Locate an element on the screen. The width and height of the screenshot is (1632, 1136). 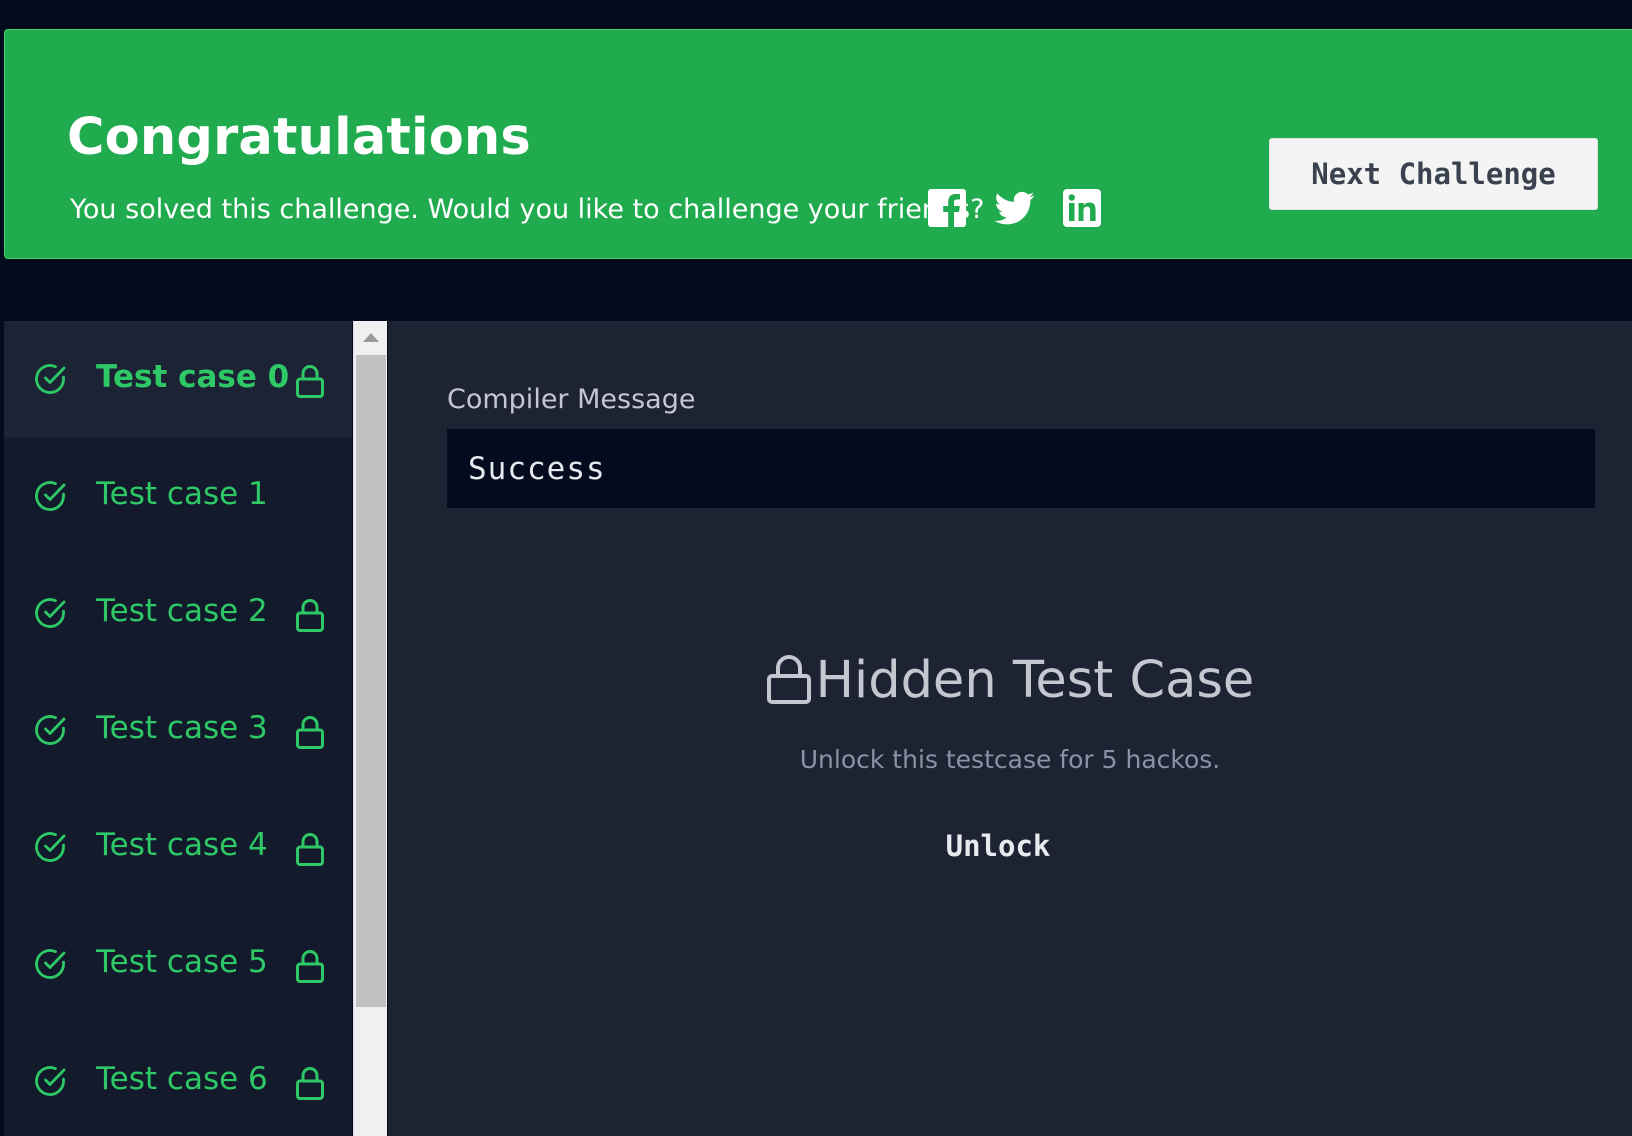
hidden-test-case-heading: Hidden Test Case is located at coordinates (1010, 681).